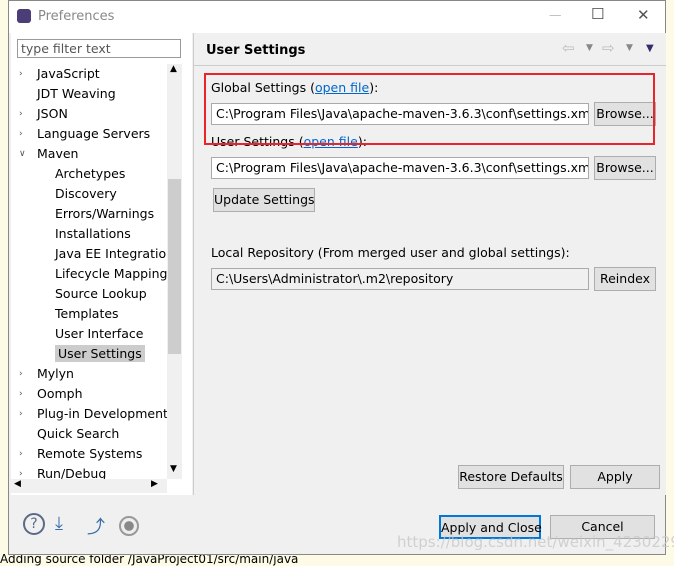  What do you see at coordinates (535, 542) in the screenshot?
I see `watermark: https://blog.csdn.net/weixin_42302291` at bounding box center [535, 542].